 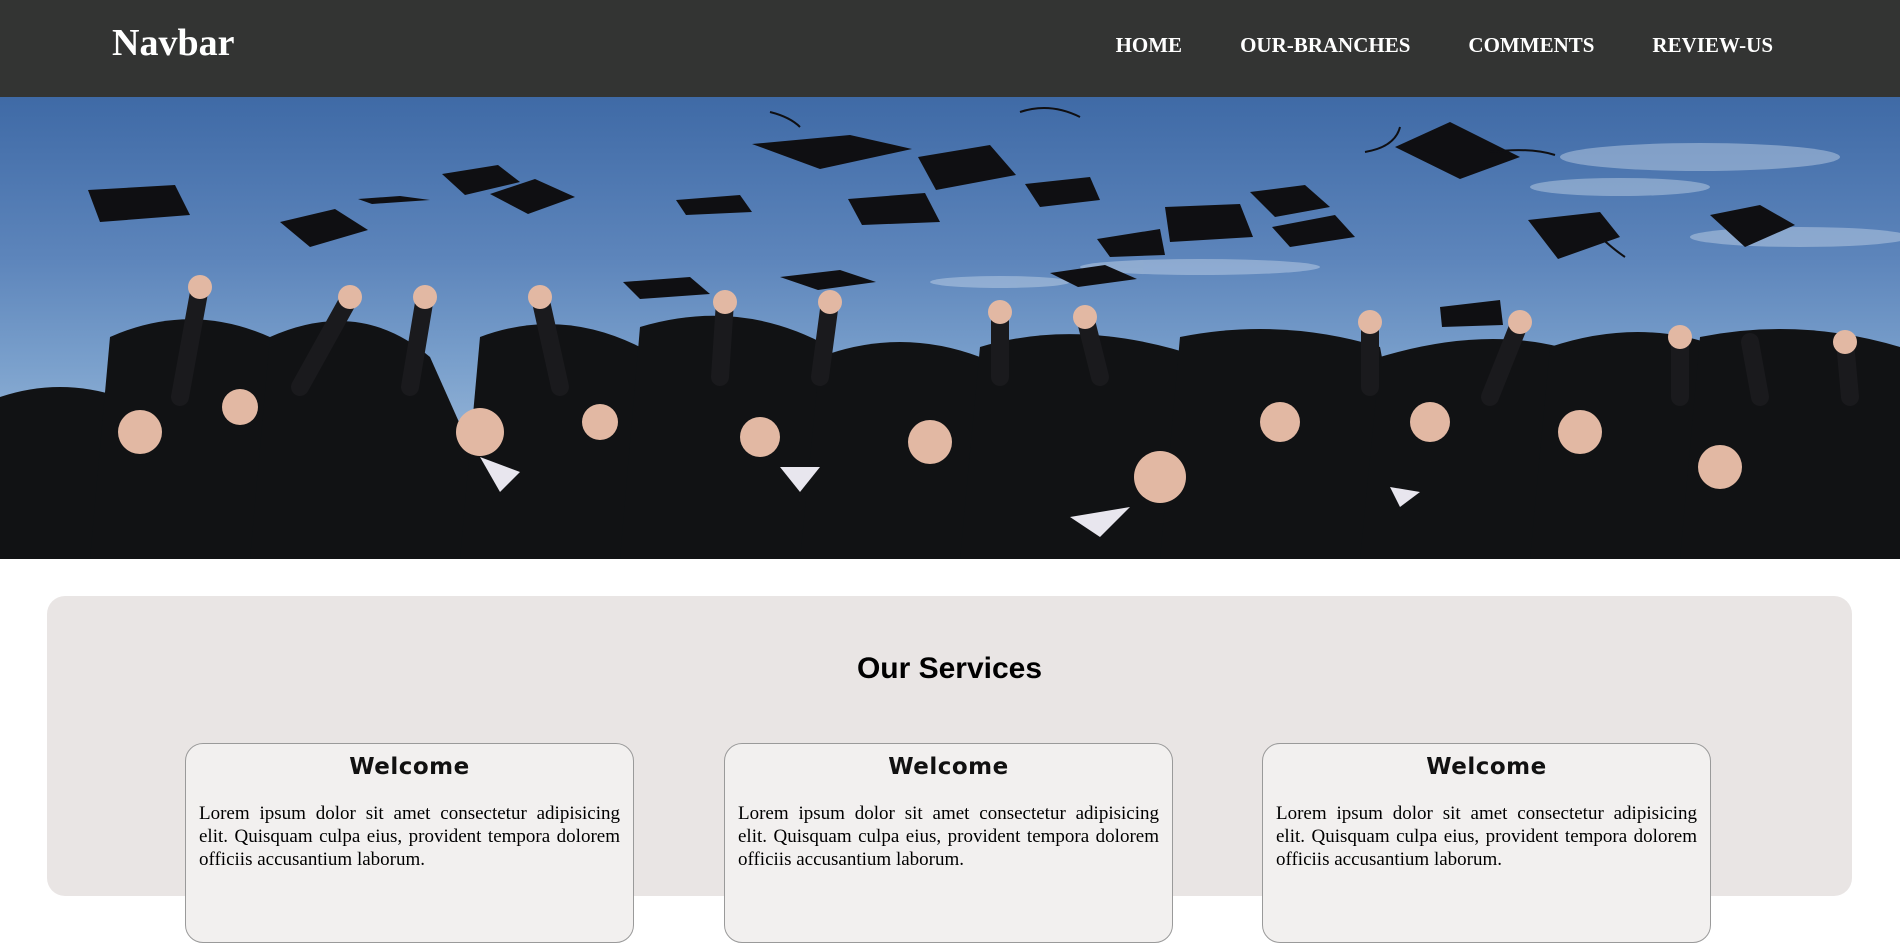 What do you see at coordinates (173, 43) in the screenshot?
I see `navbar-brand: Navbar` at bounding box center [173, 43].